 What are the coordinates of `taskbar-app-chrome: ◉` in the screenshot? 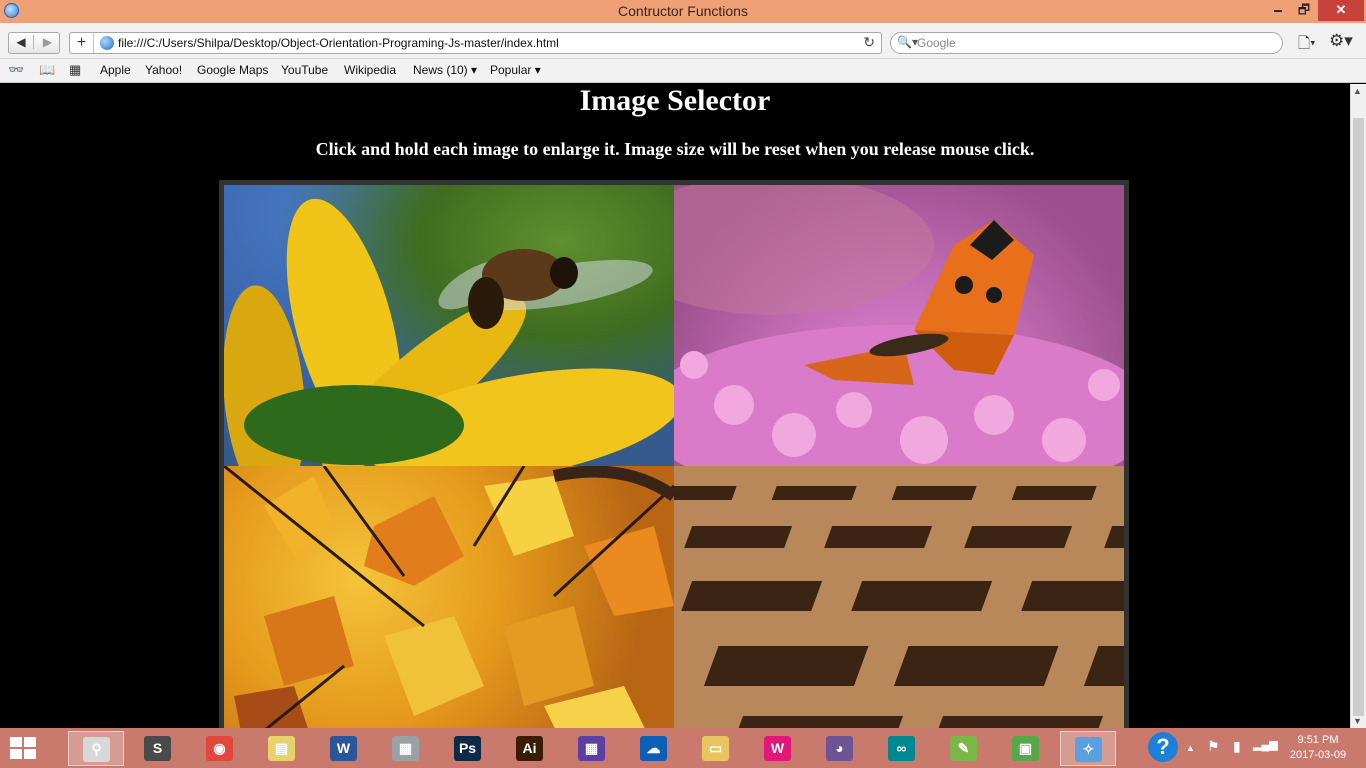 It's located at (220, 748).